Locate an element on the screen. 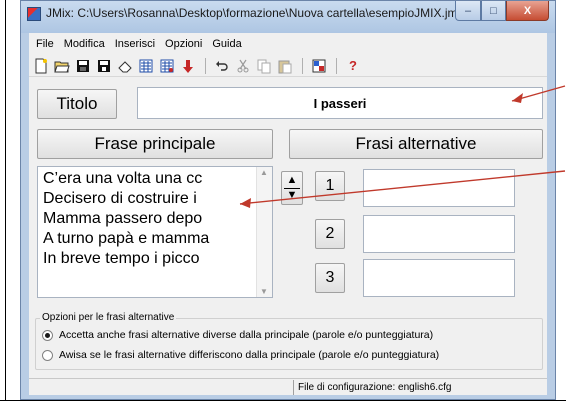 The width and height of the screenshot is (566, 412). new-file-icon is located at coordinates (41, 66).